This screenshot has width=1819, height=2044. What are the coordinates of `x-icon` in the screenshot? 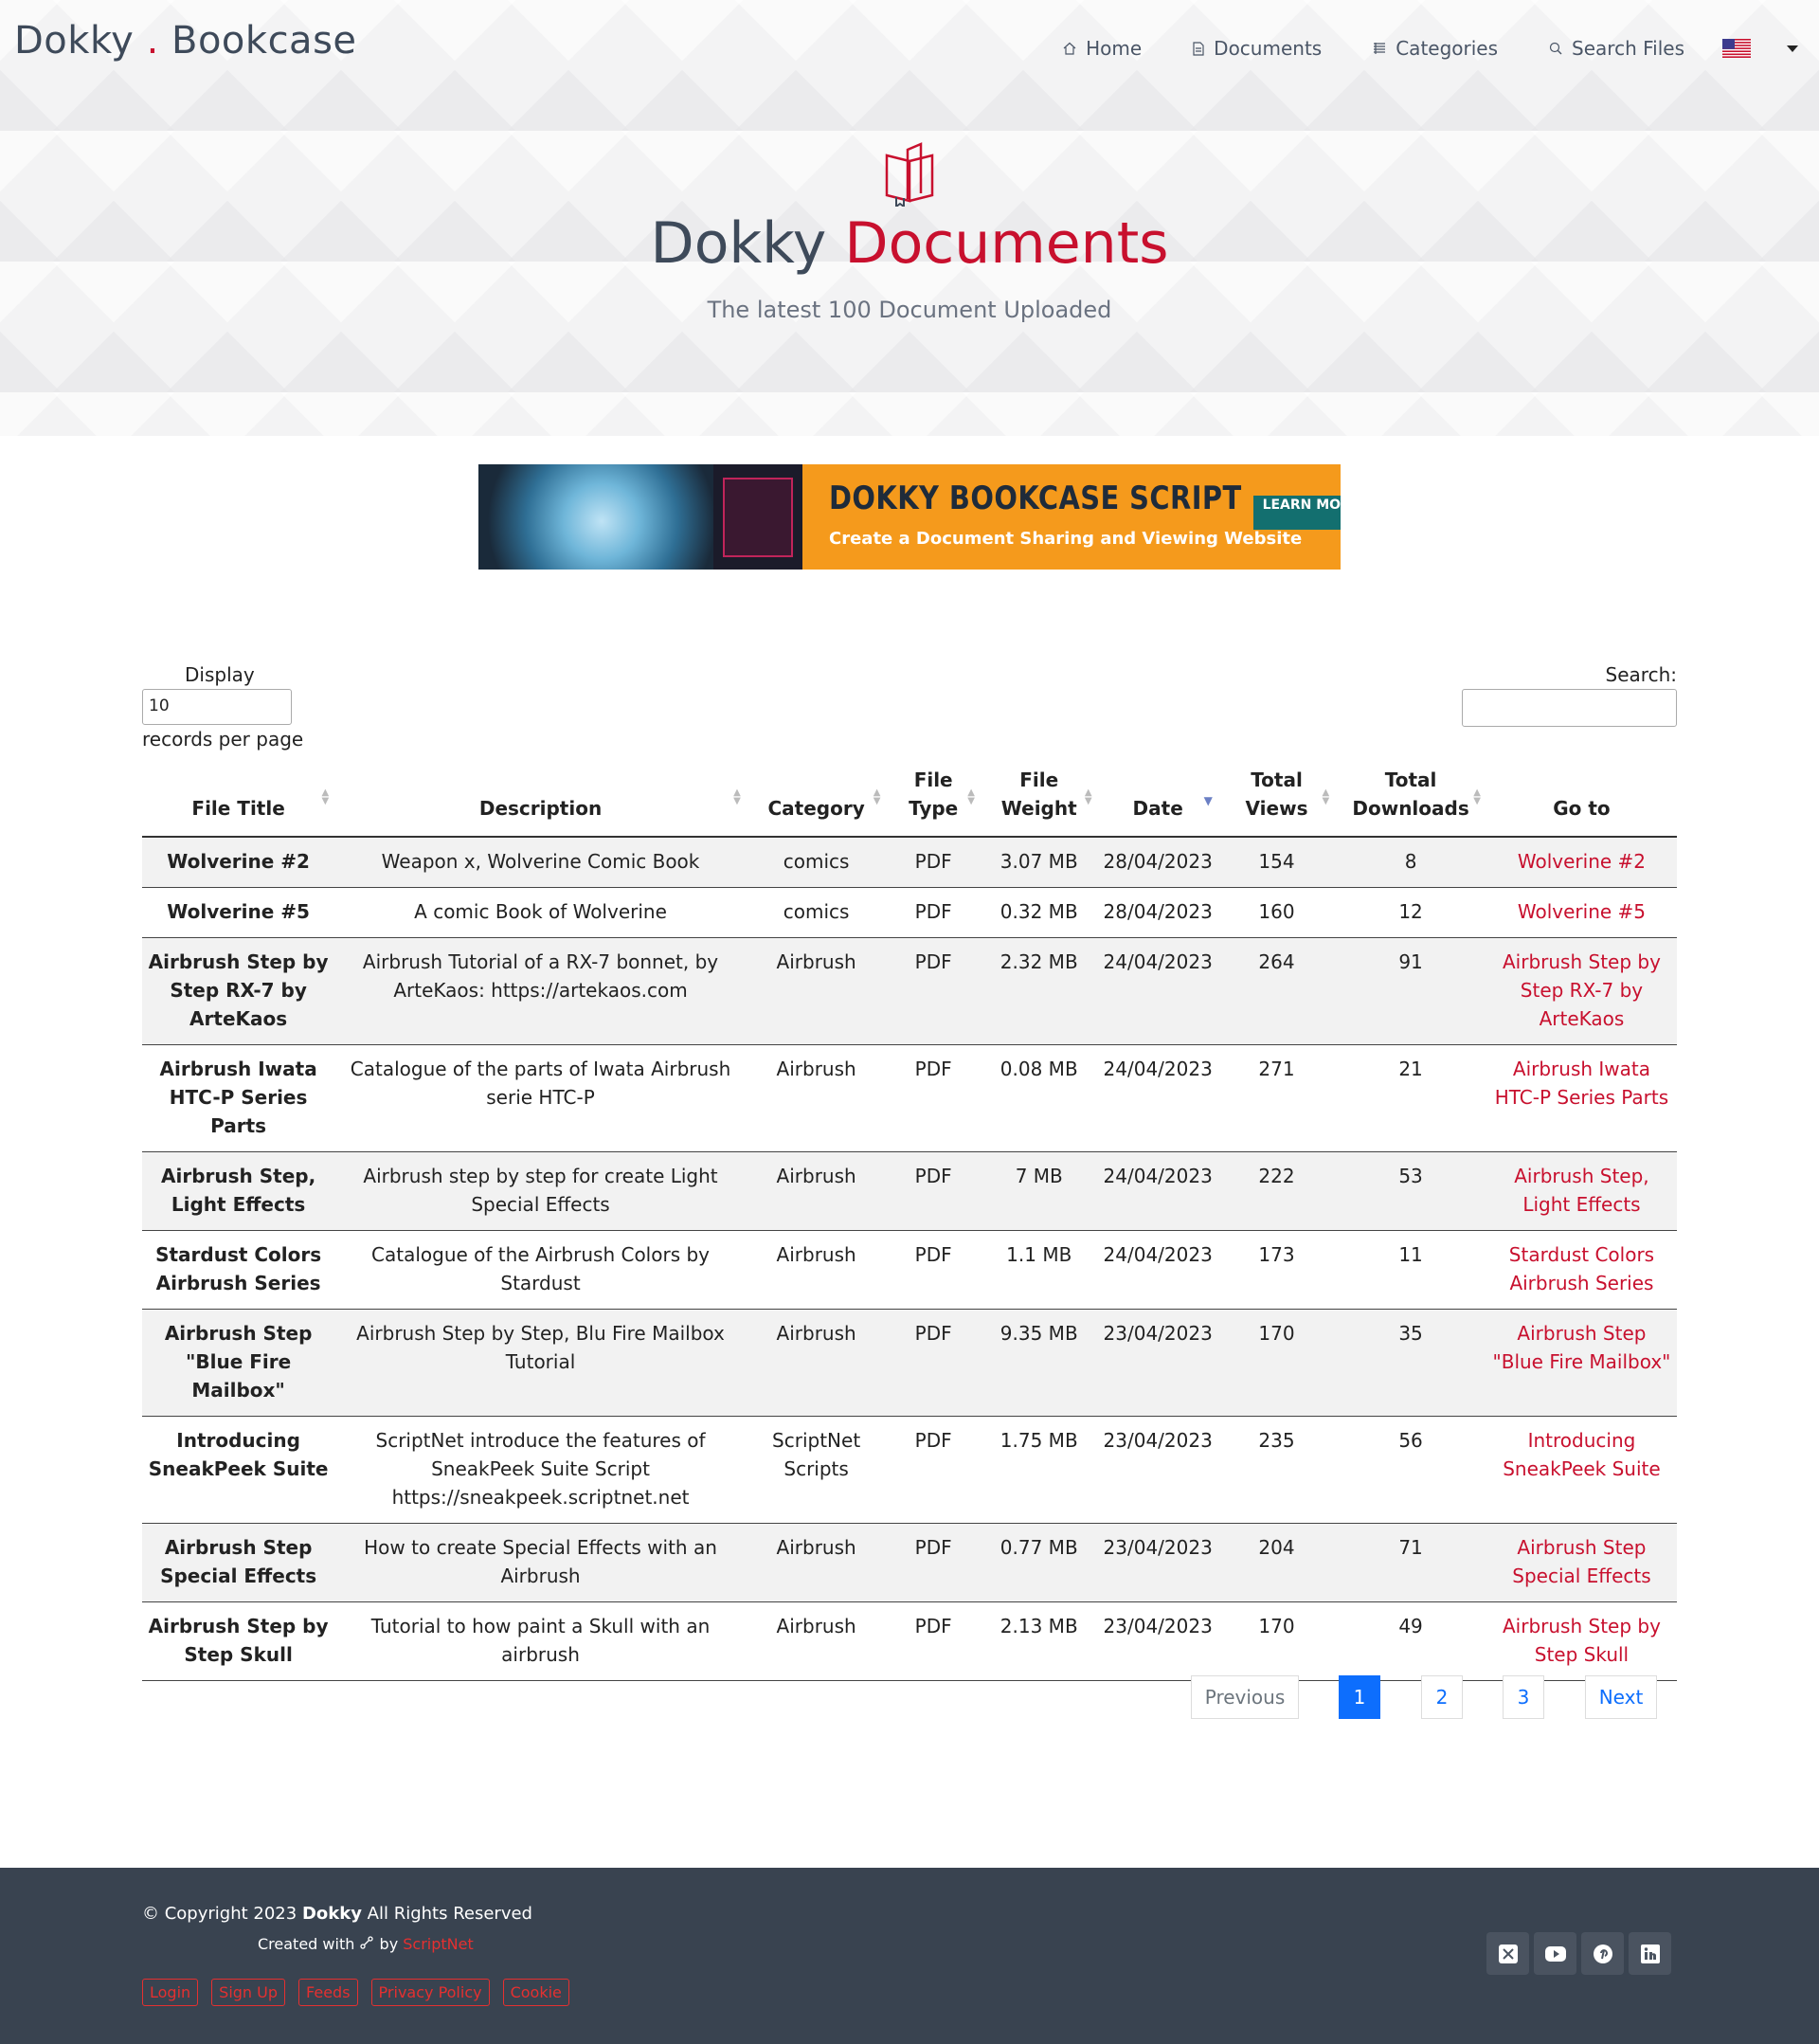 It's located at (1508, 1954).